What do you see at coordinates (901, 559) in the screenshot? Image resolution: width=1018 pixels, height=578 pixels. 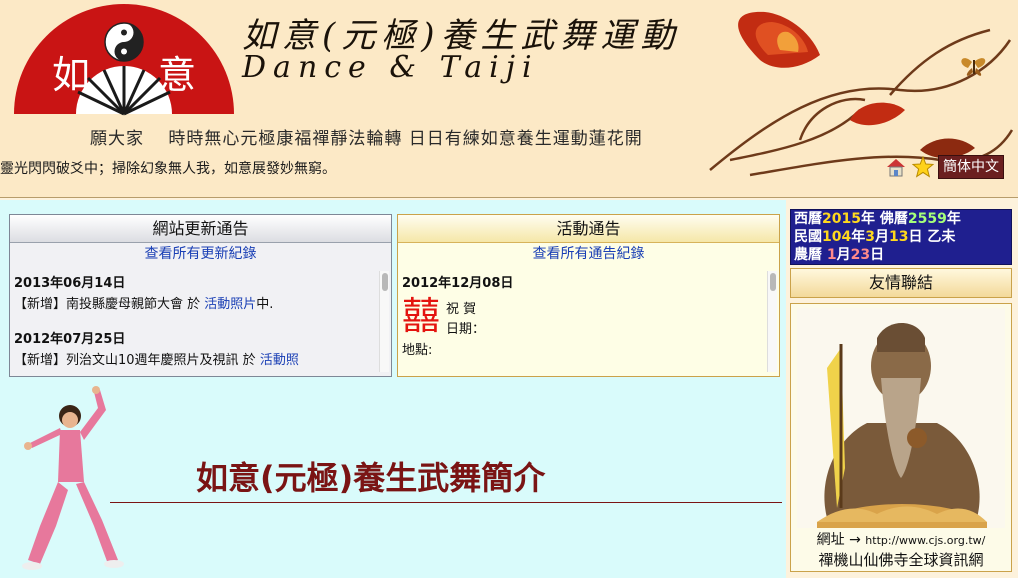 I see `friend-site-name: 禪機山仙佛寺全球資訊網` at bounding box center [901, 559].